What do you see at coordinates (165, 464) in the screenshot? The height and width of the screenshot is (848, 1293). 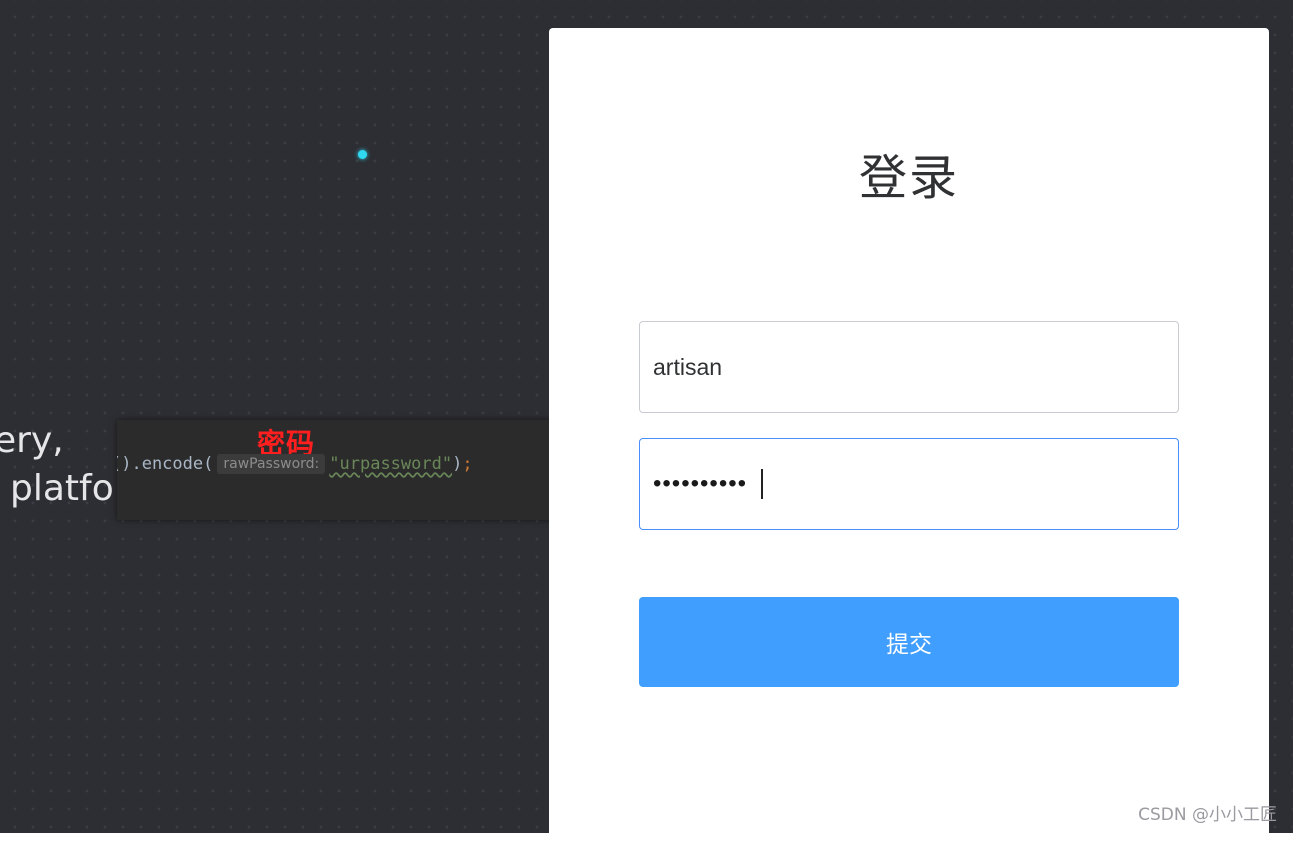 I see `code-prefix: ().encode(` at bounding box center [165, 464].